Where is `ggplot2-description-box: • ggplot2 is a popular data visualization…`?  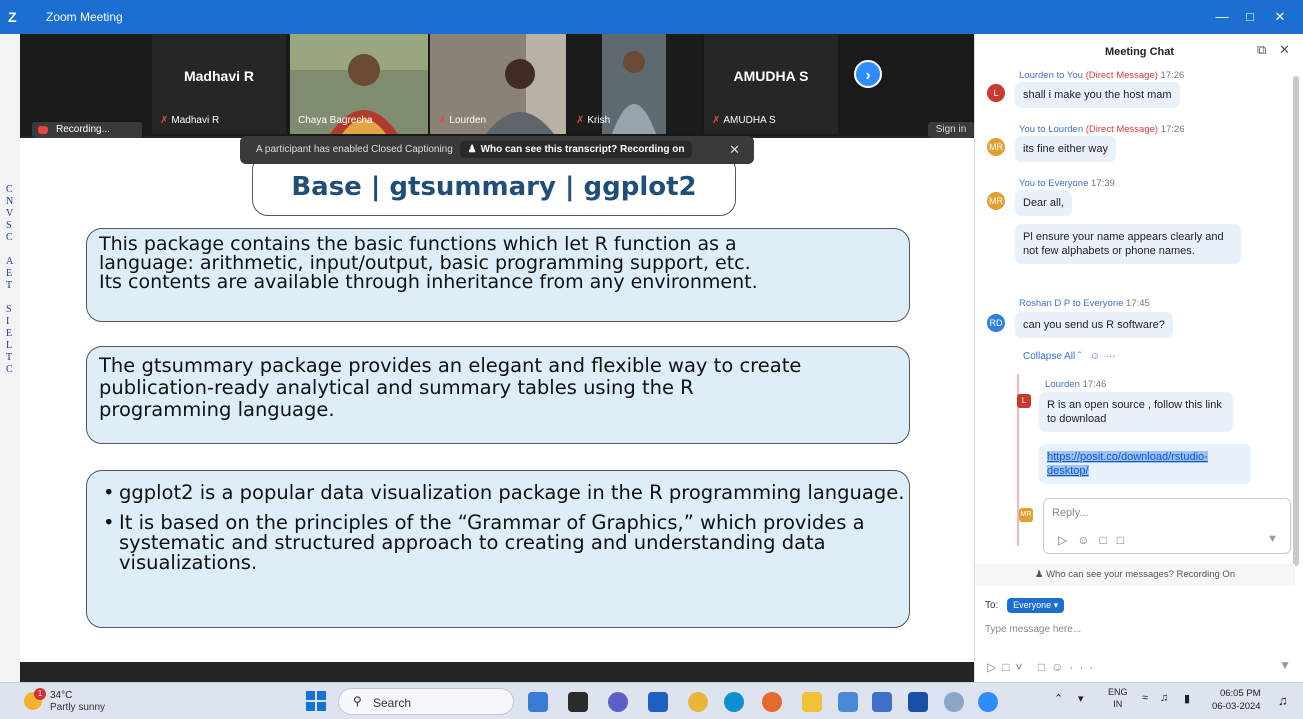
ggplot2-description-box: • ggplot2 is a popular data visualization… is located at coordinates (498, 549).